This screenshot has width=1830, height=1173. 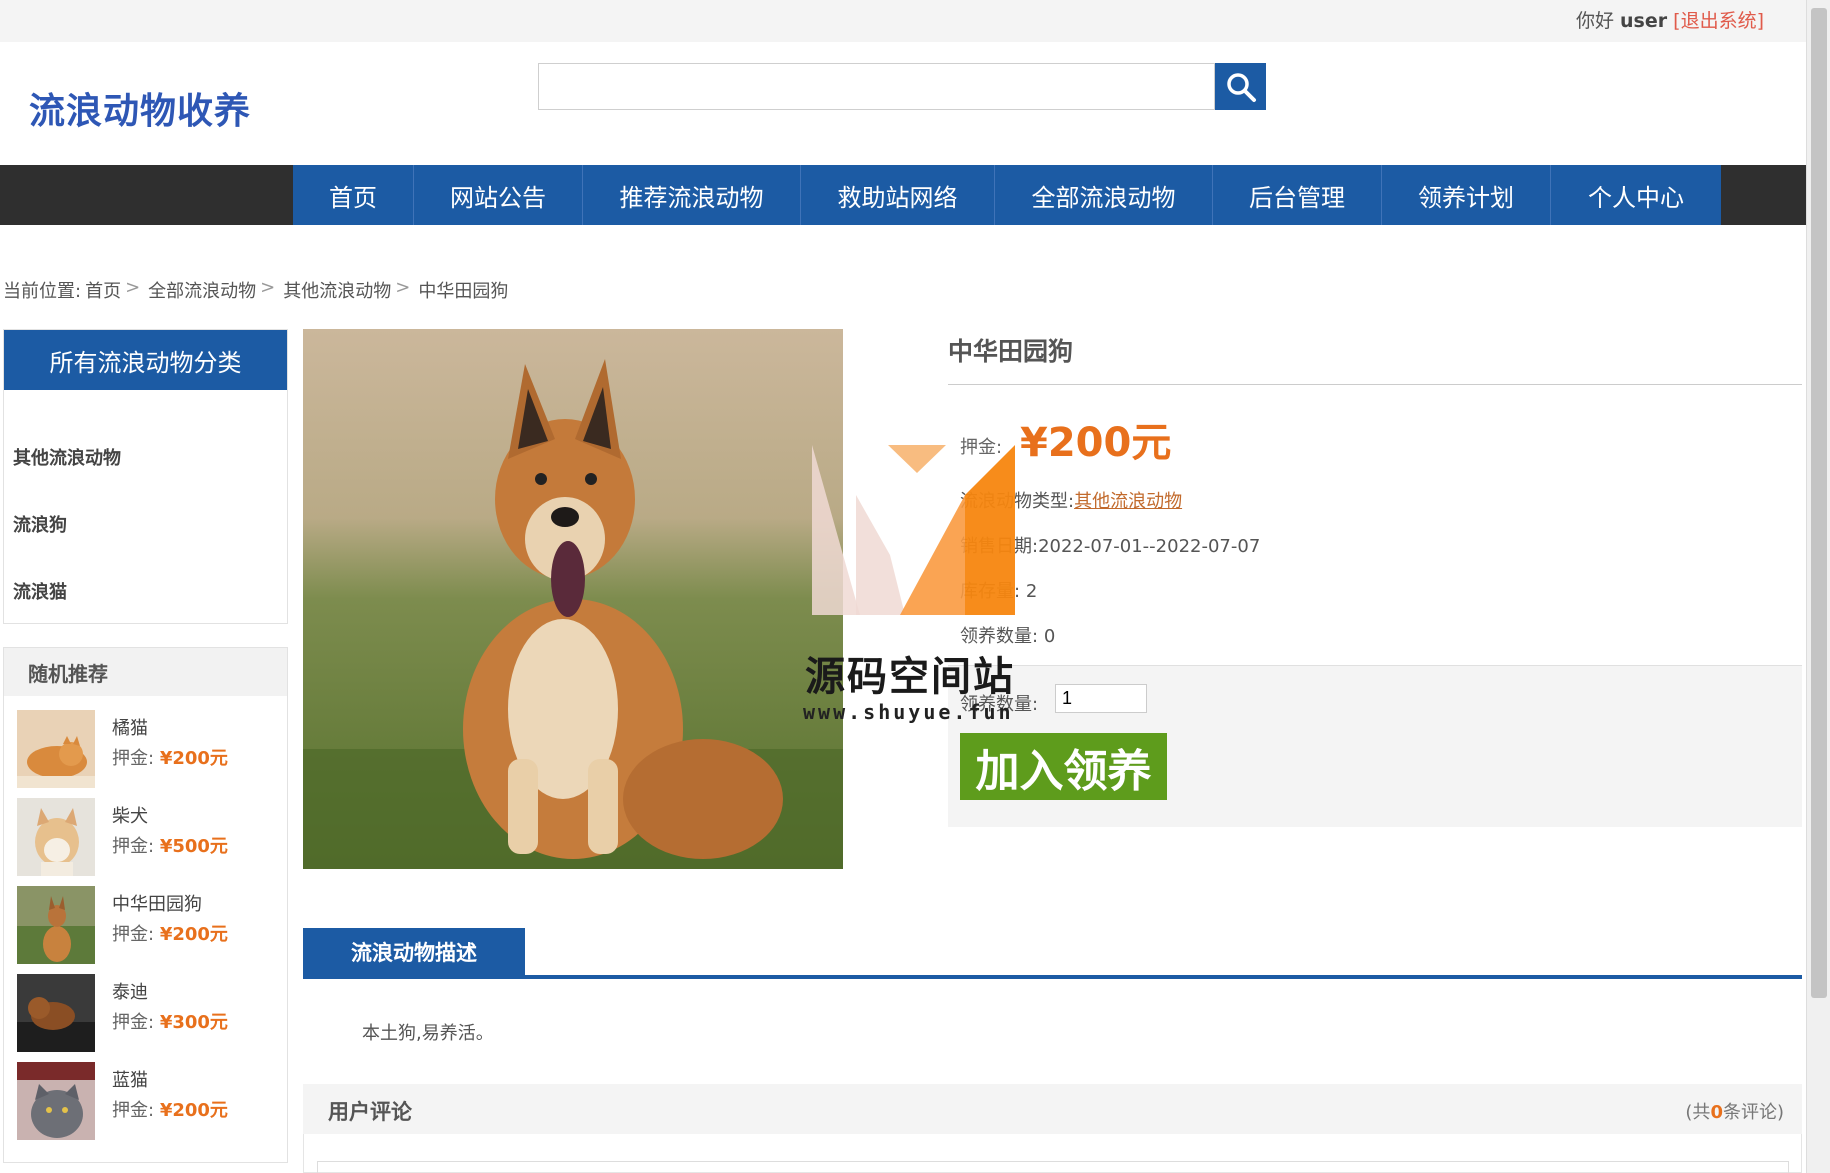 I want to click on orange-cat-thumbnail, so click(x=56, y=749).